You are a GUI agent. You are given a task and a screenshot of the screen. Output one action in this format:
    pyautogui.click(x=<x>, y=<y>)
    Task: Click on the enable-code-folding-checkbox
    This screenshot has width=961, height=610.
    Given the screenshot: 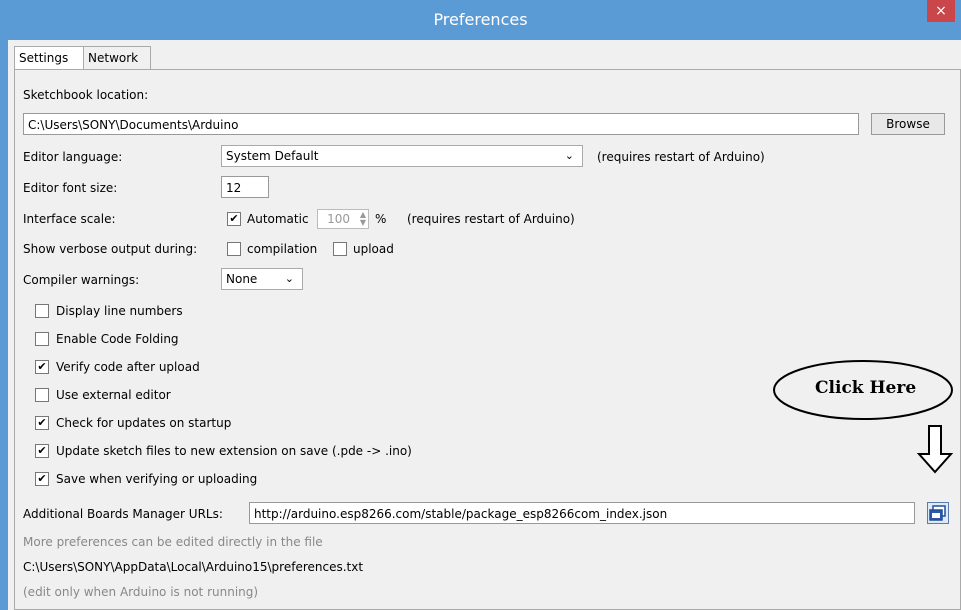 What is the action you would take?
    pyautogui.click(x=42, y=339)
    